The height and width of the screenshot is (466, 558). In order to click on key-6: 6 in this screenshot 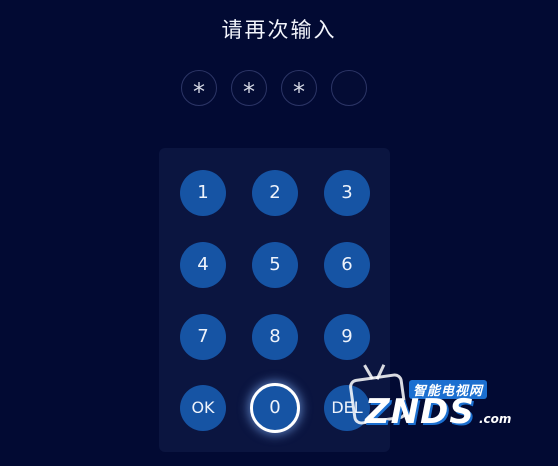, I will do `click(347, 265)`.